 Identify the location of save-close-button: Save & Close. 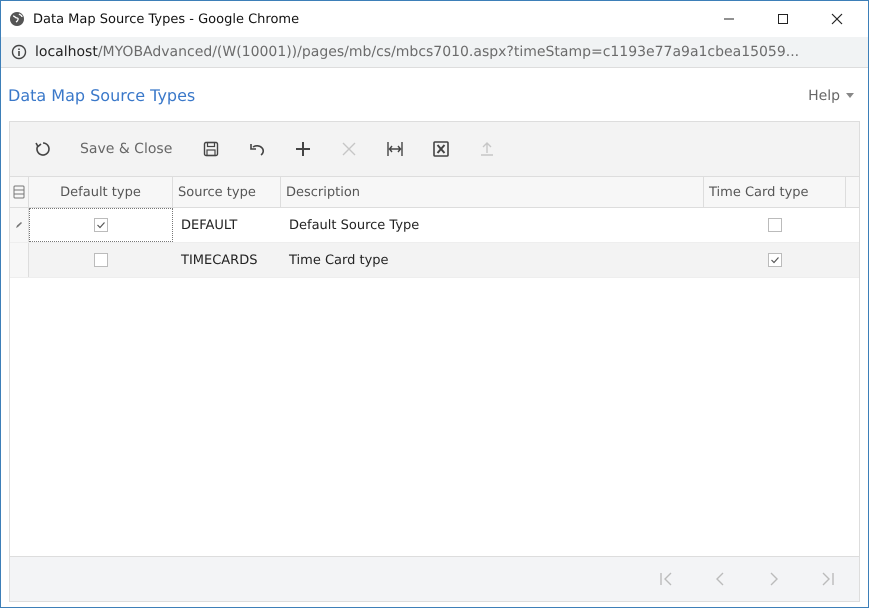
(126, 149).